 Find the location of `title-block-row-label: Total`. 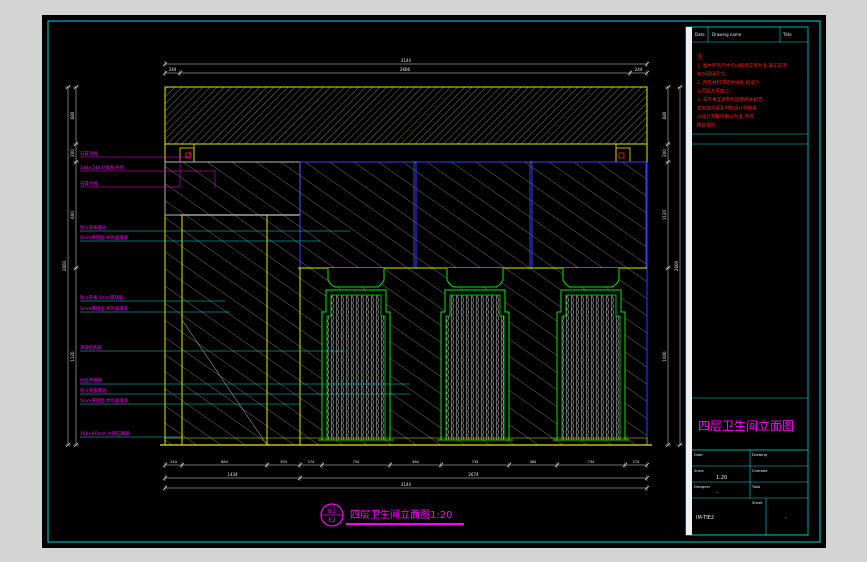

title-block-row-label: Total is located at coordinates (755, 487).